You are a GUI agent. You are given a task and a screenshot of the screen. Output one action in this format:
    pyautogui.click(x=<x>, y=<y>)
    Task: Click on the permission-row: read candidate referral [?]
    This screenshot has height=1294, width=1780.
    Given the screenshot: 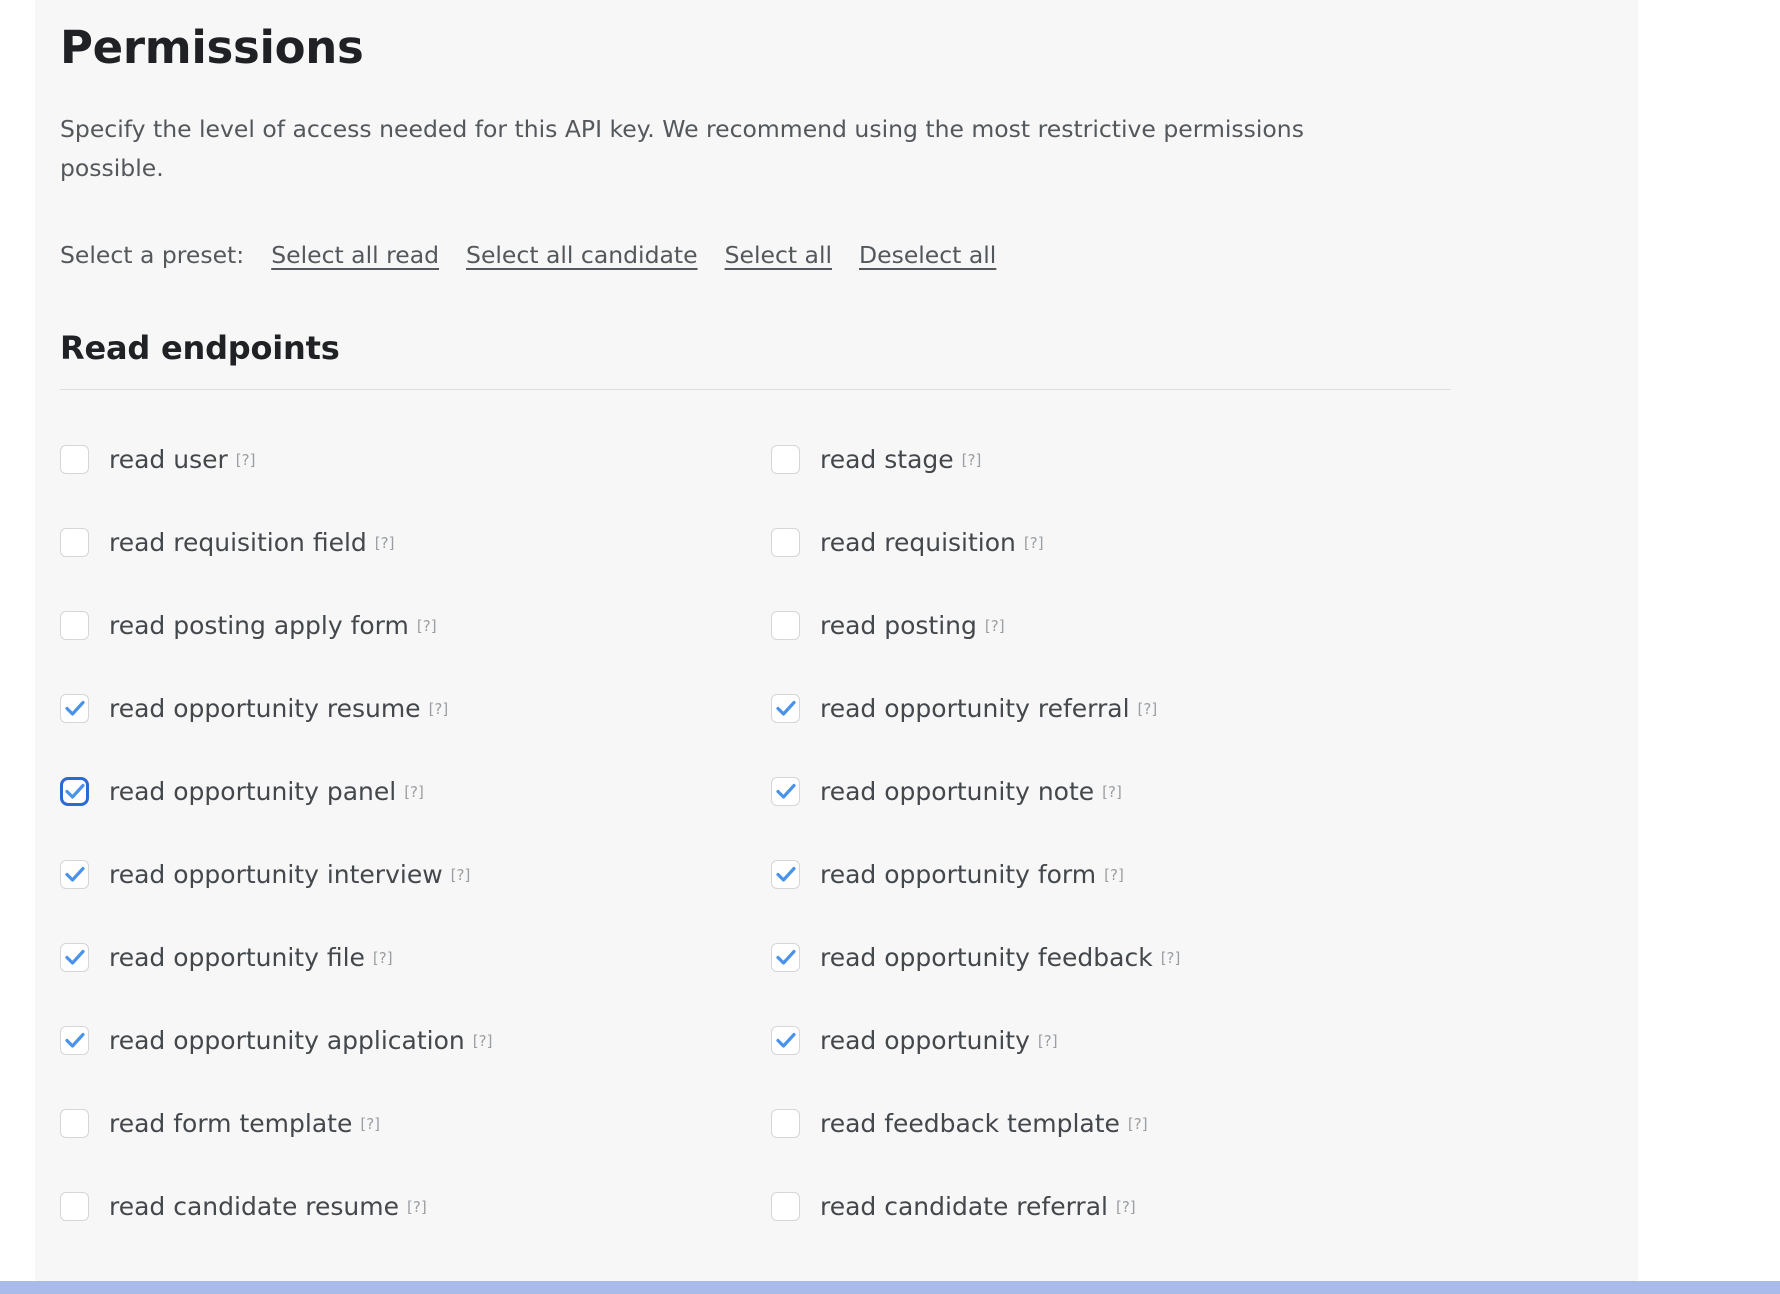 What is the action you would take?
    pyautogui.click(x=1111, y=1206)
    